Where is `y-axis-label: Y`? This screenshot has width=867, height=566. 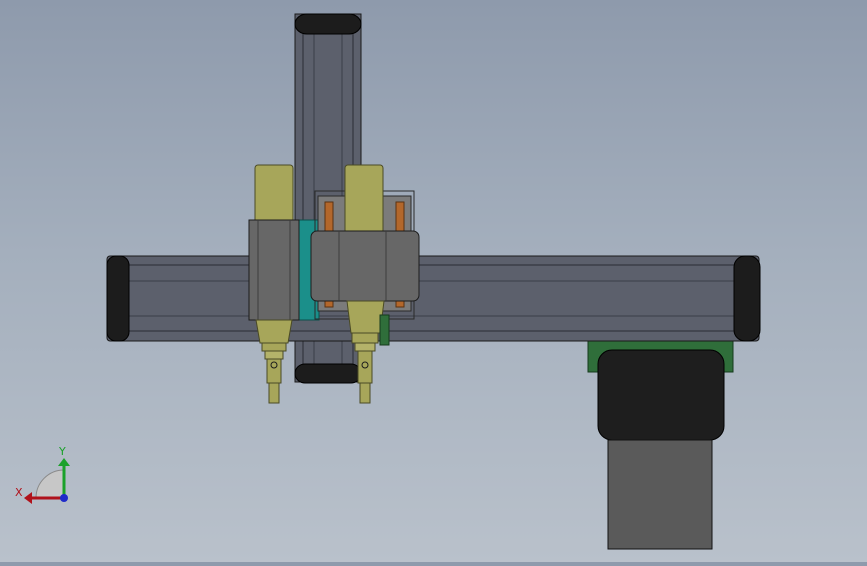 y-axis-label: Y is located at coordinates (62, 451).